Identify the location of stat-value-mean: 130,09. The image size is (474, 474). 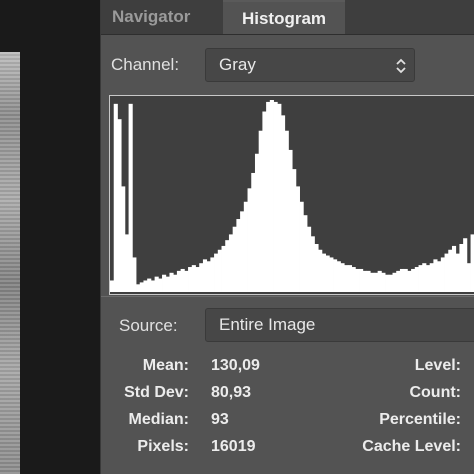
(235, 365).